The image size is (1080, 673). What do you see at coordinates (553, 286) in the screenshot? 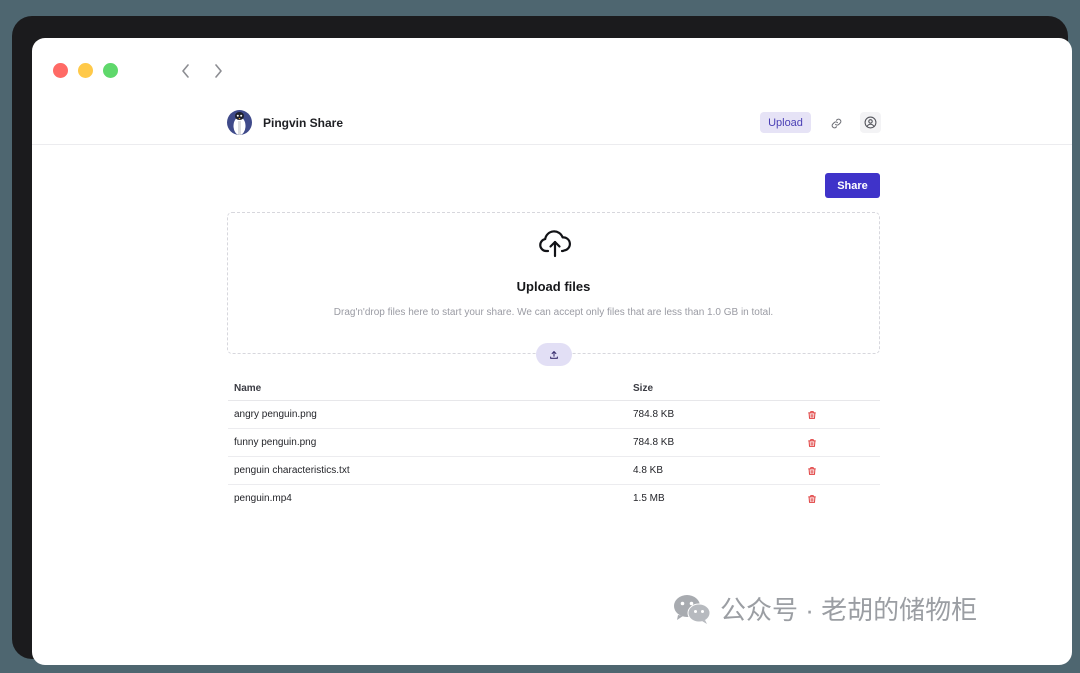
I see `dropzone-title: Upload files` at bounding box center [553, 286].